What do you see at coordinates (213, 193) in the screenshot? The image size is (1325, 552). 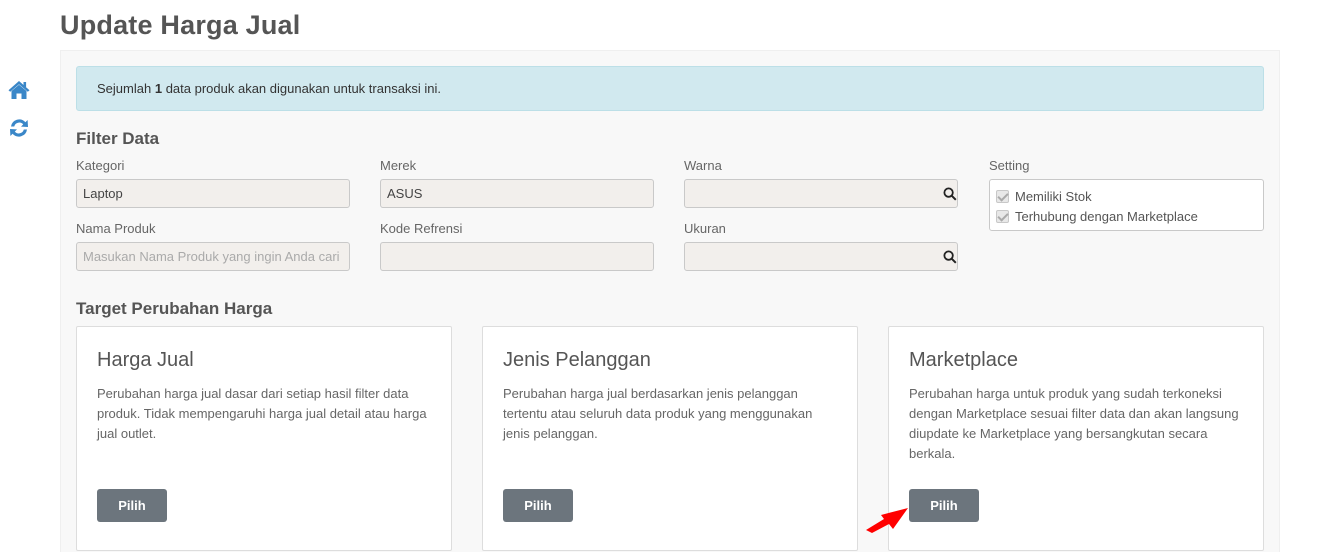 I see `kategori-input` at bounding box center [213, 193].